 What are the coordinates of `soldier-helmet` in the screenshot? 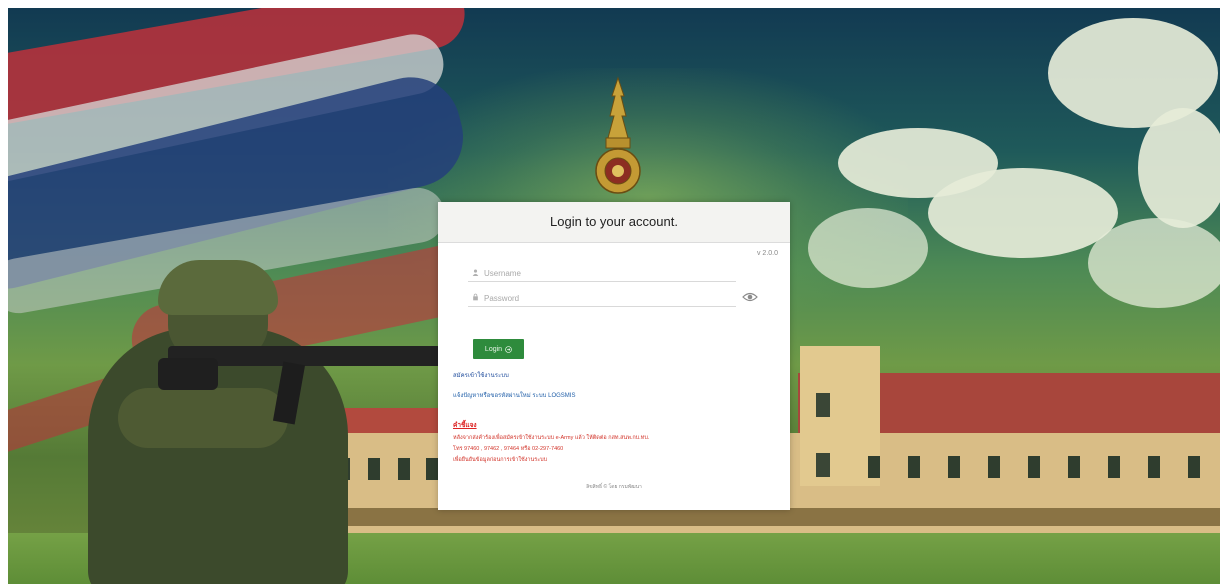 It's located at (218, 287).